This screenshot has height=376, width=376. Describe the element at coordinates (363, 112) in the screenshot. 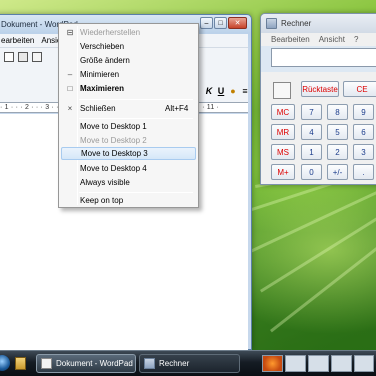

I see `digit-9-button: 9` at that location.